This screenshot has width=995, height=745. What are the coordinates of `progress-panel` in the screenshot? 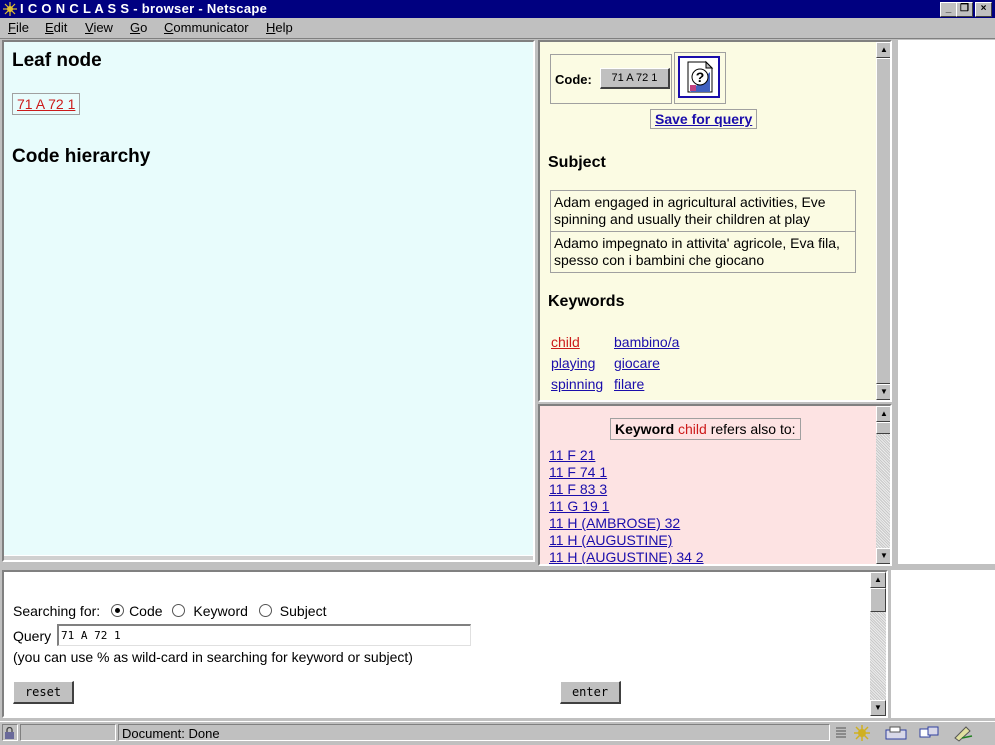 It's located at (68, 732).